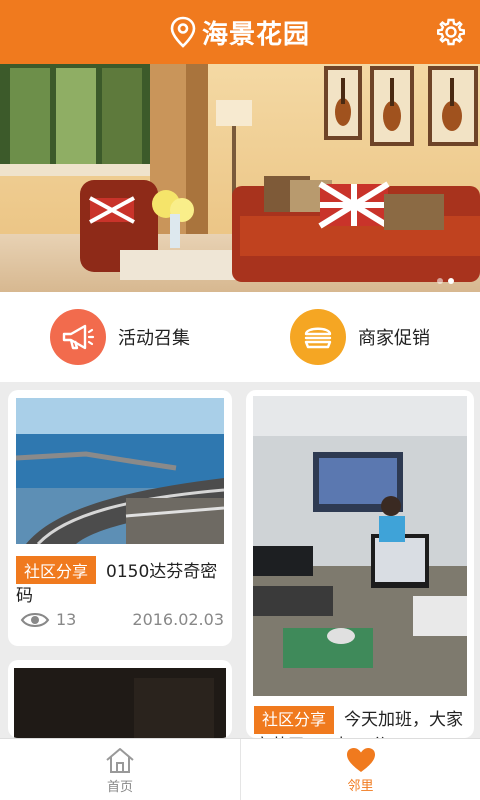 This screenshot has height=800, width=480. What do you see at coordinates (122, 619) in the screenshot?
I see `post-meta: 13 2016.02.03` at bounding box center [122, 619].